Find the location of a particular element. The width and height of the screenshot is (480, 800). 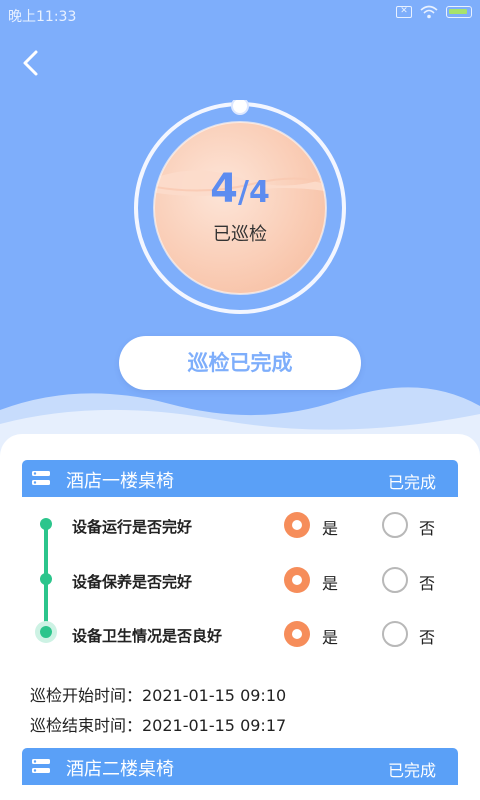

progress-done: 4 is located at coordinates (224, 189).